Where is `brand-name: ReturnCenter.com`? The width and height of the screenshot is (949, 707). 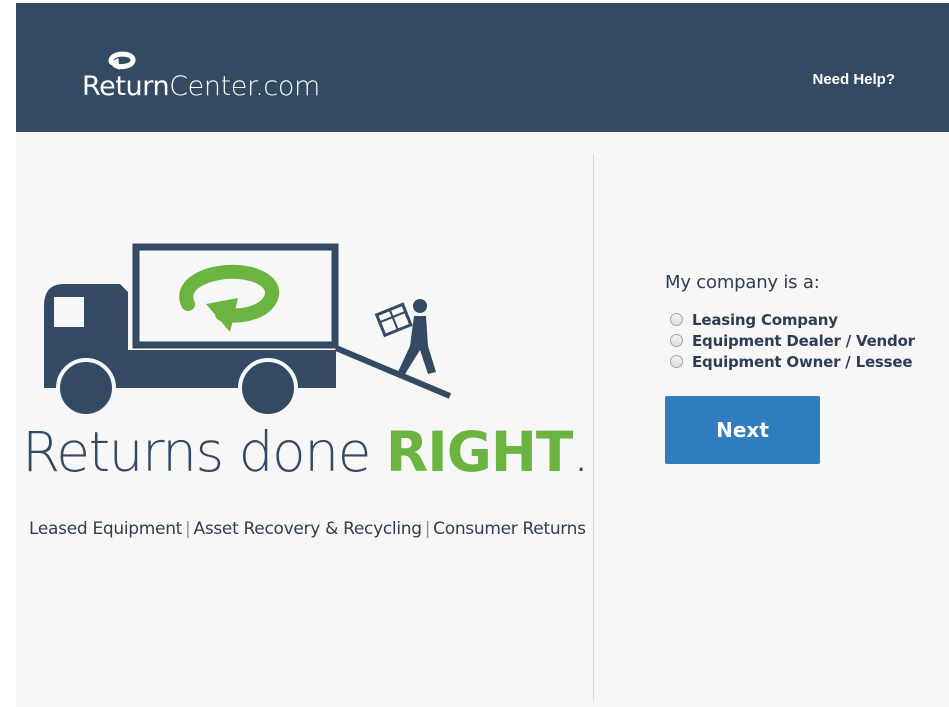
brand-name: ReturnCenter.com is located at coordinates (201, 86).